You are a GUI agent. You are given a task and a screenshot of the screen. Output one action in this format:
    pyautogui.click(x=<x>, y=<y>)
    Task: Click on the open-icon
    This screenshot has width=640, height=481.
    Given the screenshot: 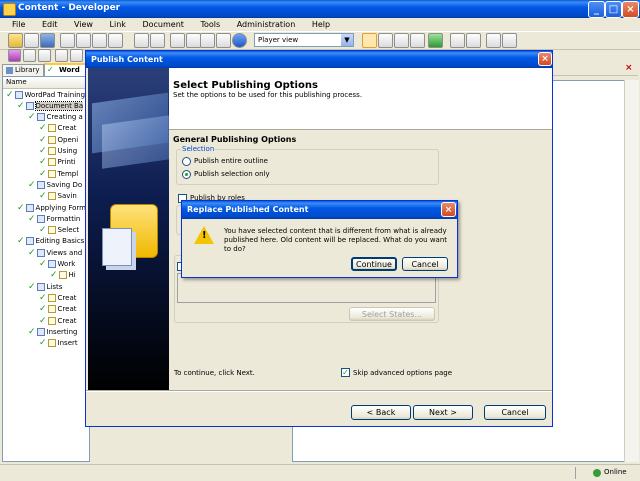 What is the action you would take?
    pyautogui.click(x=15, y=40)
    